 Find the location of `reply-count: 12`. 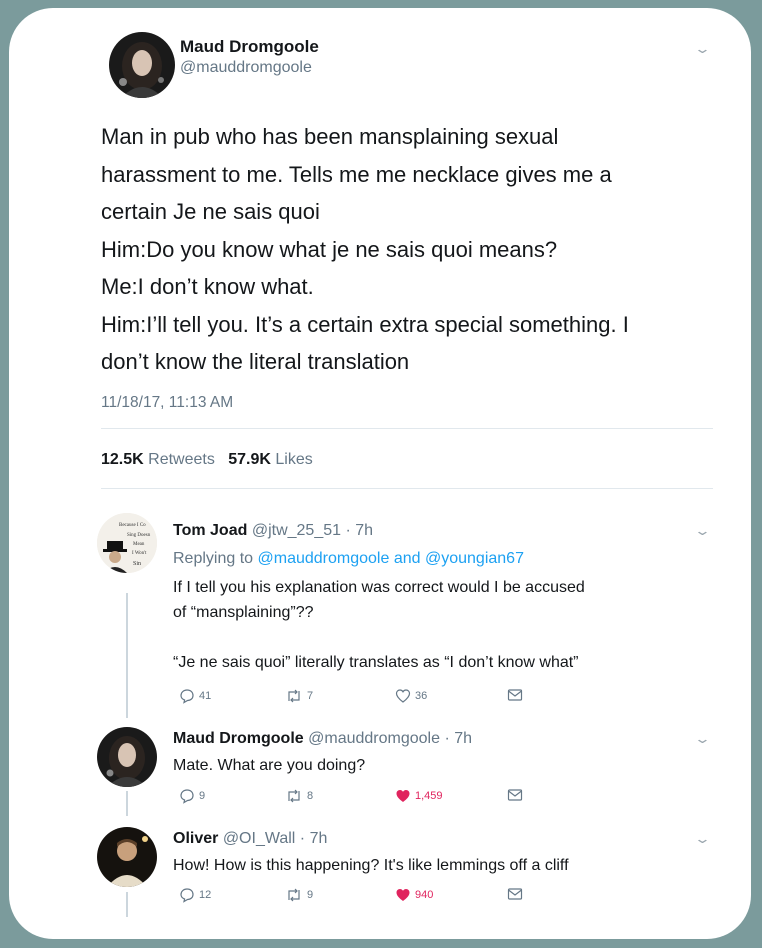

reply-count: 12 is located at coordinates (205, 895).